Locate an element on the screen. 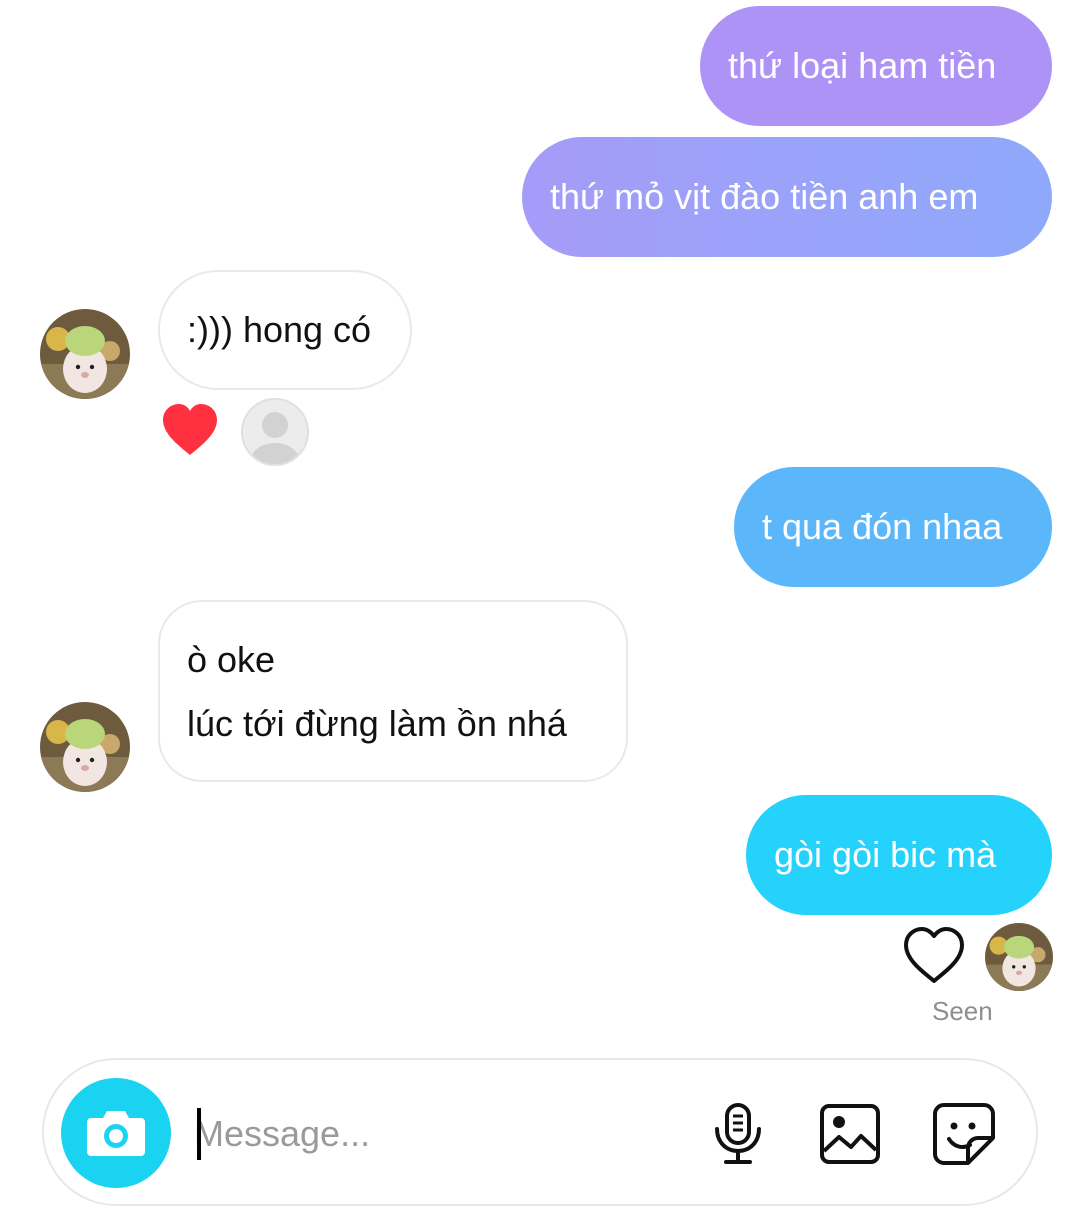  like-button is located at coordinates (934, 956).